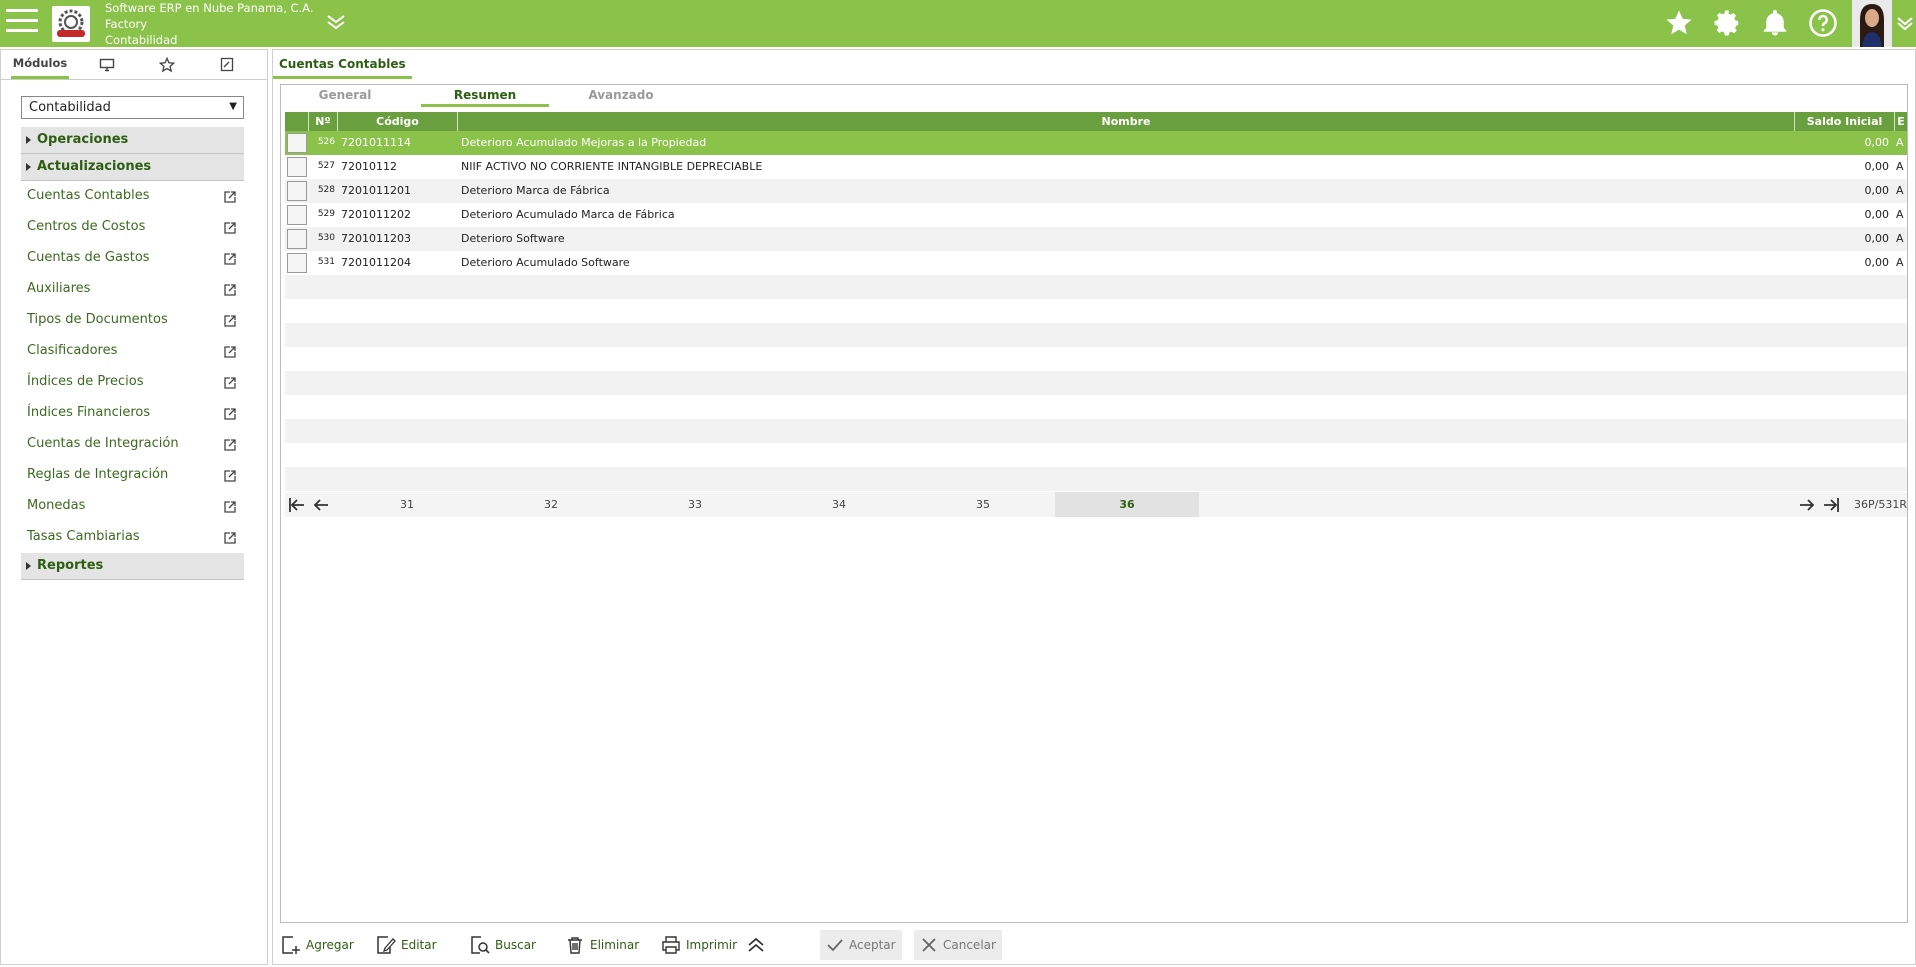  Describe the element at coordinates (233, 106) in the screenshot. I see `select-arrow-icon: ▼` at that location.